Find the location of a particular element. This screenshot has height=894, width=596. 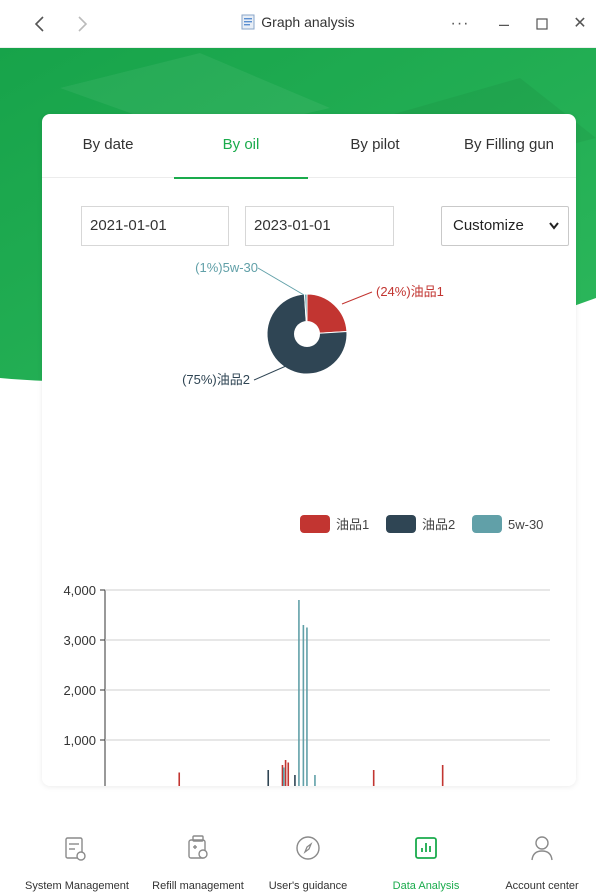

slice-label: (24%)油品1 is located at coordinates (410, 291).